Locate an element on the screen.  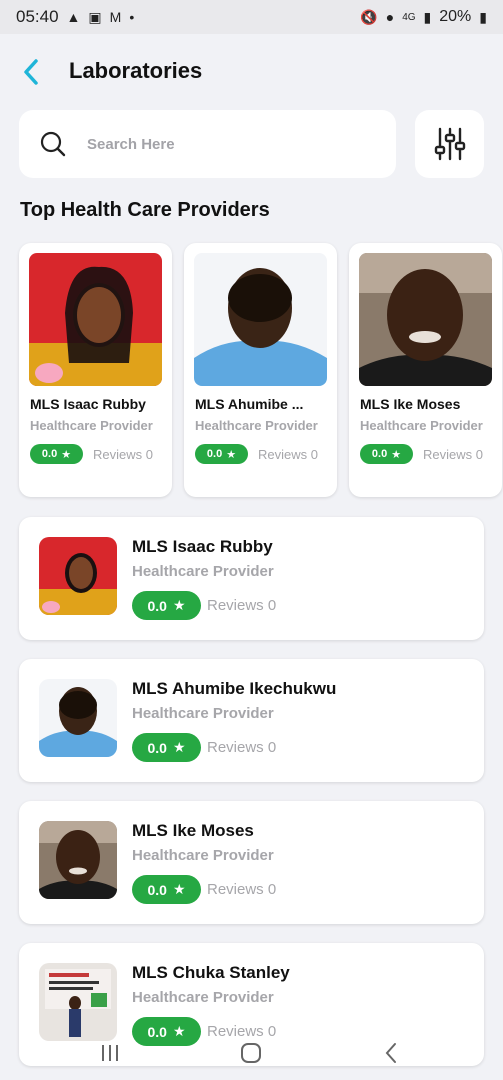
battery-icon: ▮ is located at coordinates (483, 16).